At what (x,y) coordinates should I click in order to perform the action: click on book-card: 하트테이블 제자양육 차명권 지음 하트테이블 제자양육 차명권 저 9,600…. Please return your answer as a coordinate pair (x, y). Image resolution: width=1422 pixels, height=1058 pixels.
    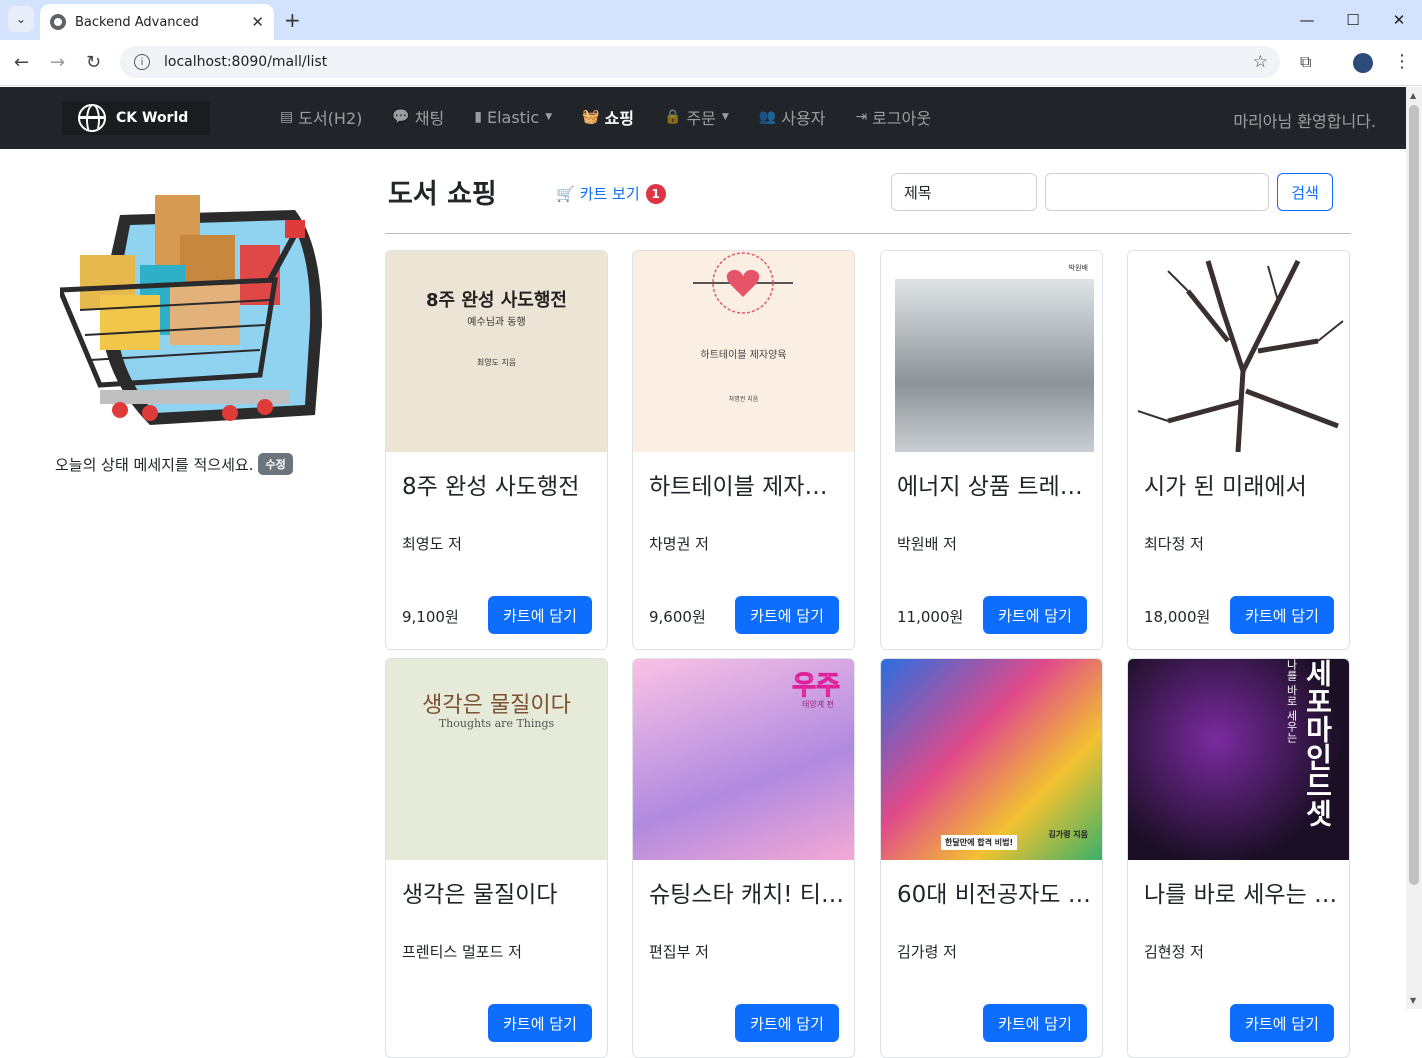
    Looking at the image, I should click on (743, 450).